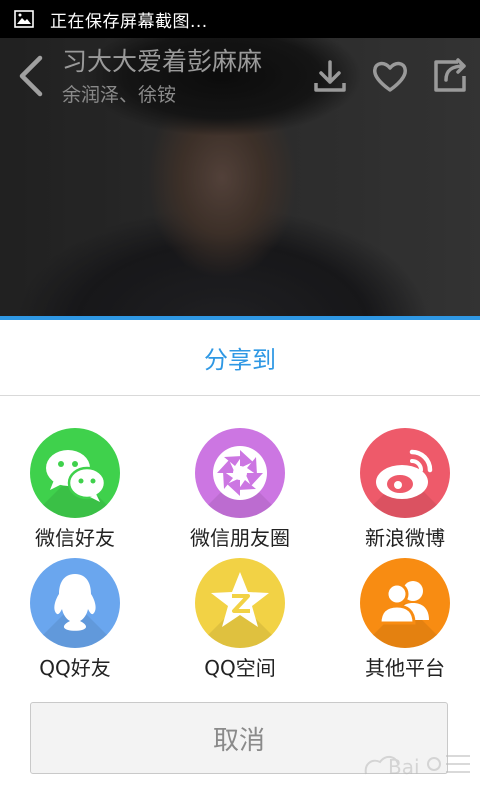  I want to click on share-wechat-friend: 微信好友, so click(75, 489).